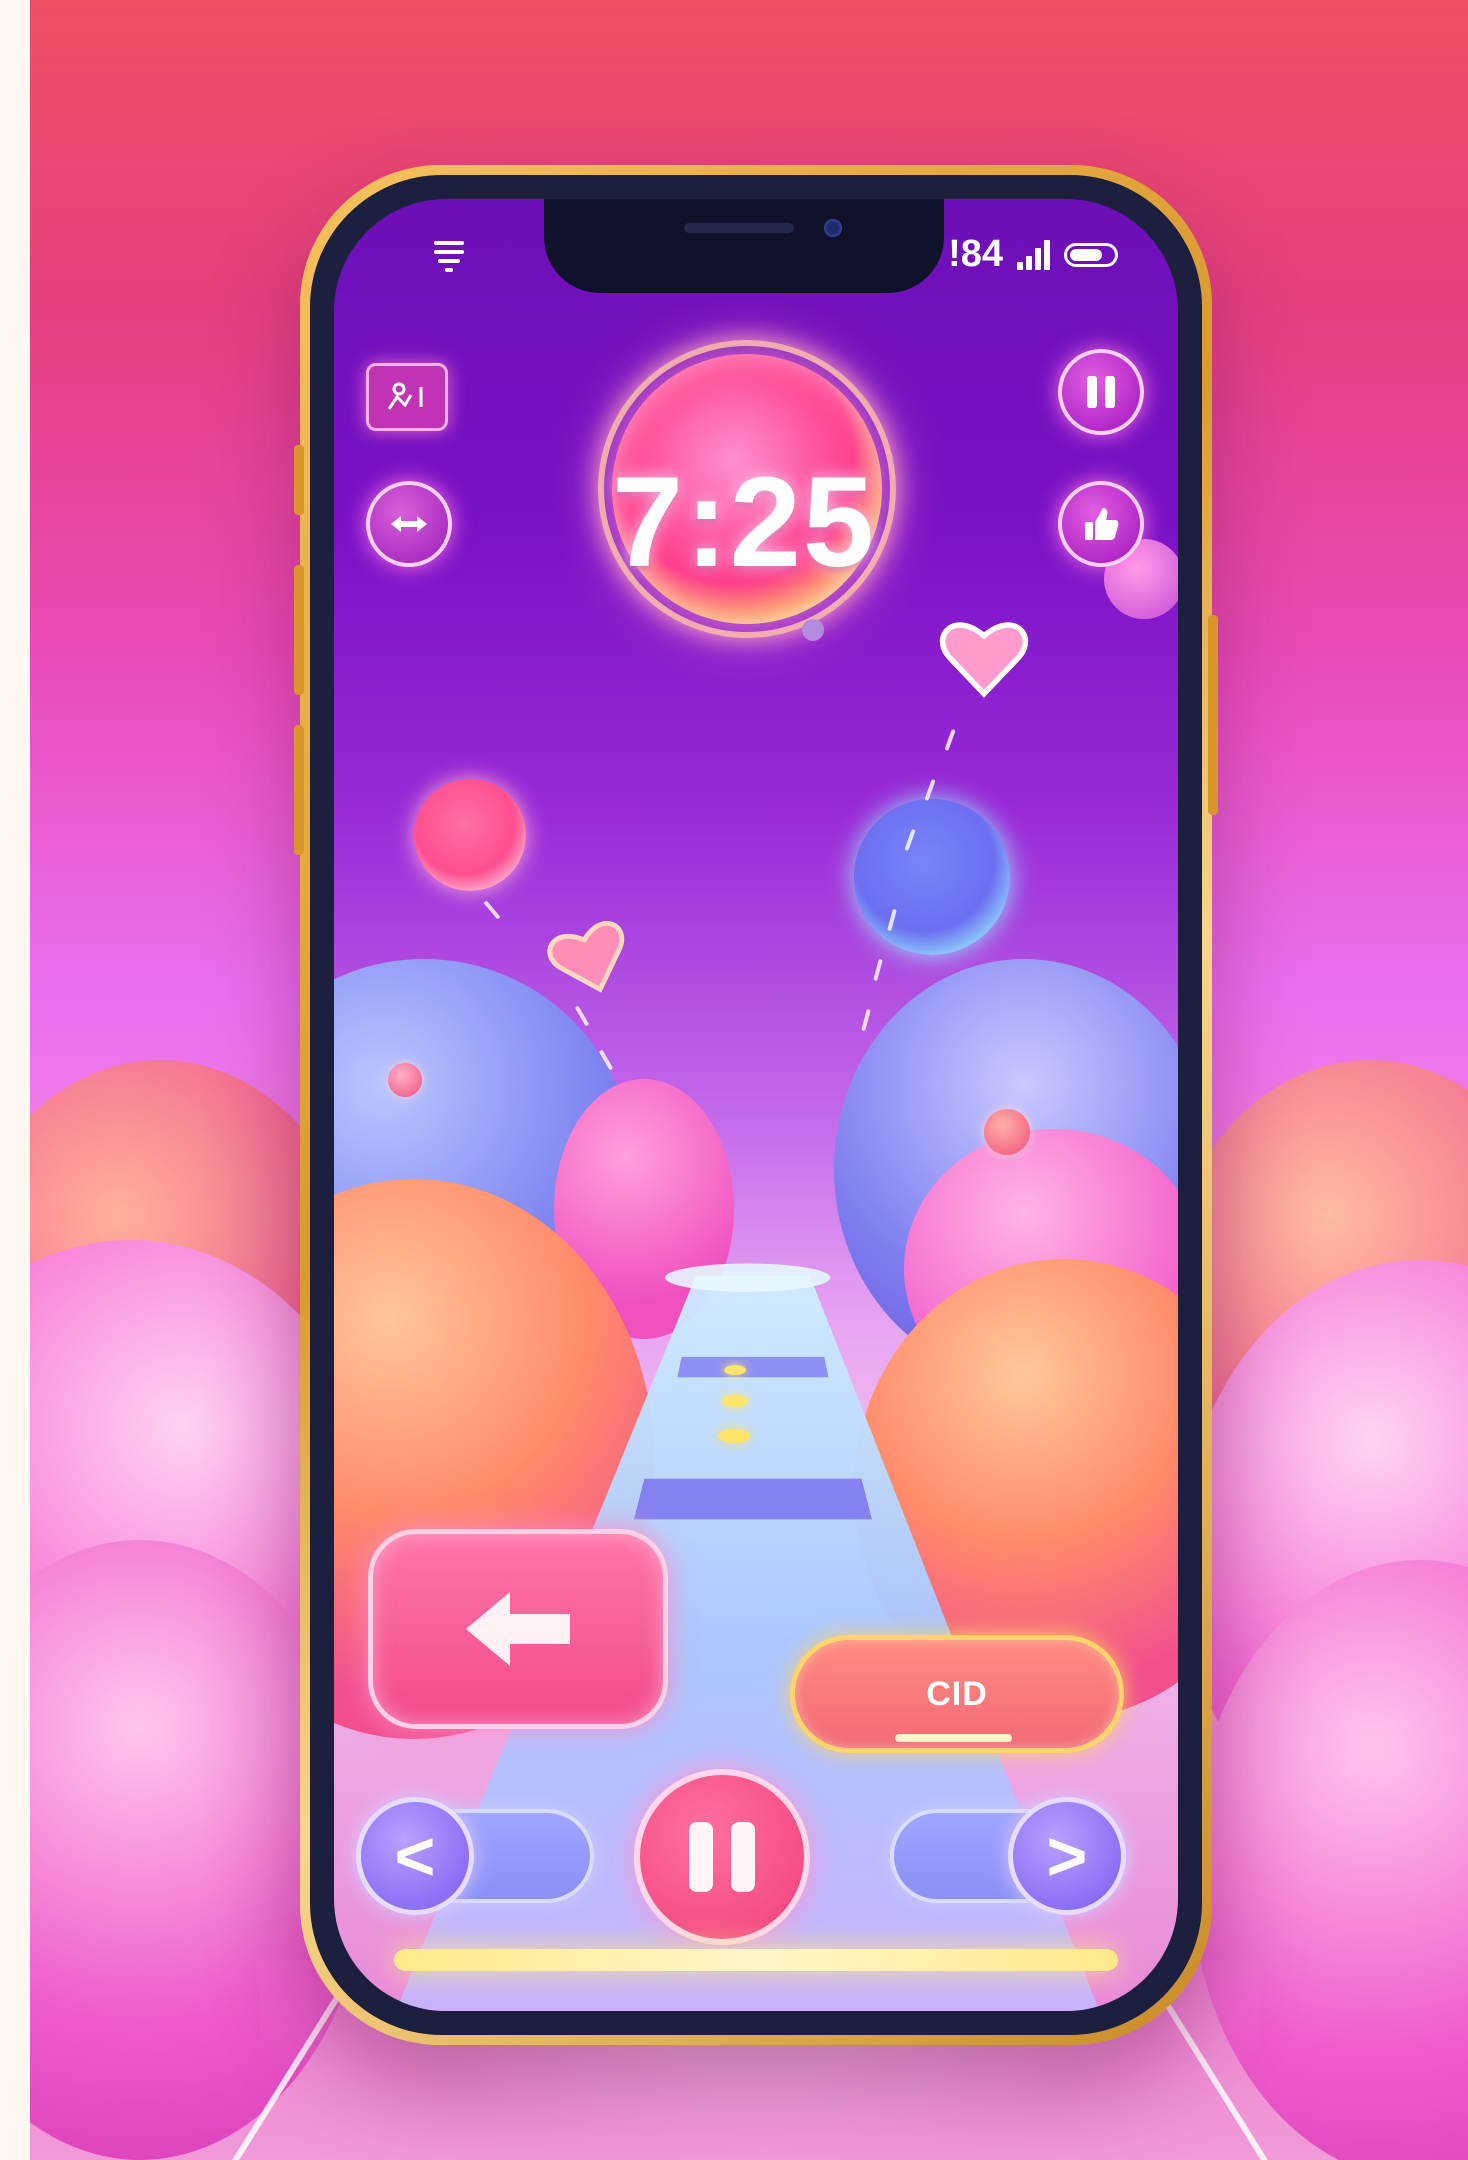 This screenshot has height=2160, width=1468. I want to click on swap-arrows-icon, so click(409, 524).